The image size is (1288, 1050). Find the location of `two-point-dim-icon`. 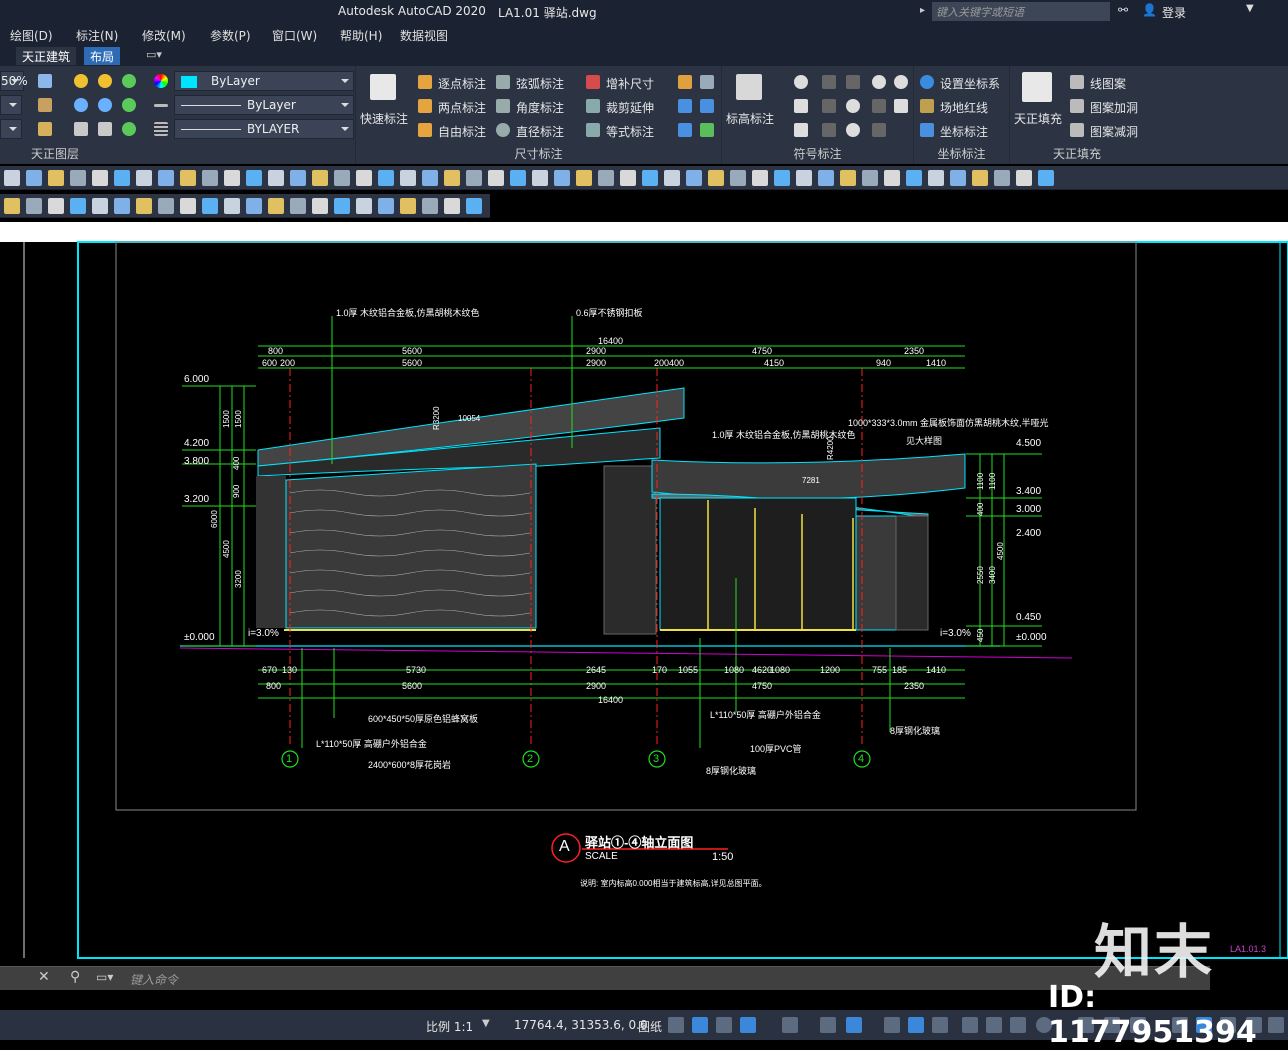

two-point-dim-icon is located at coordinates (425, 106).